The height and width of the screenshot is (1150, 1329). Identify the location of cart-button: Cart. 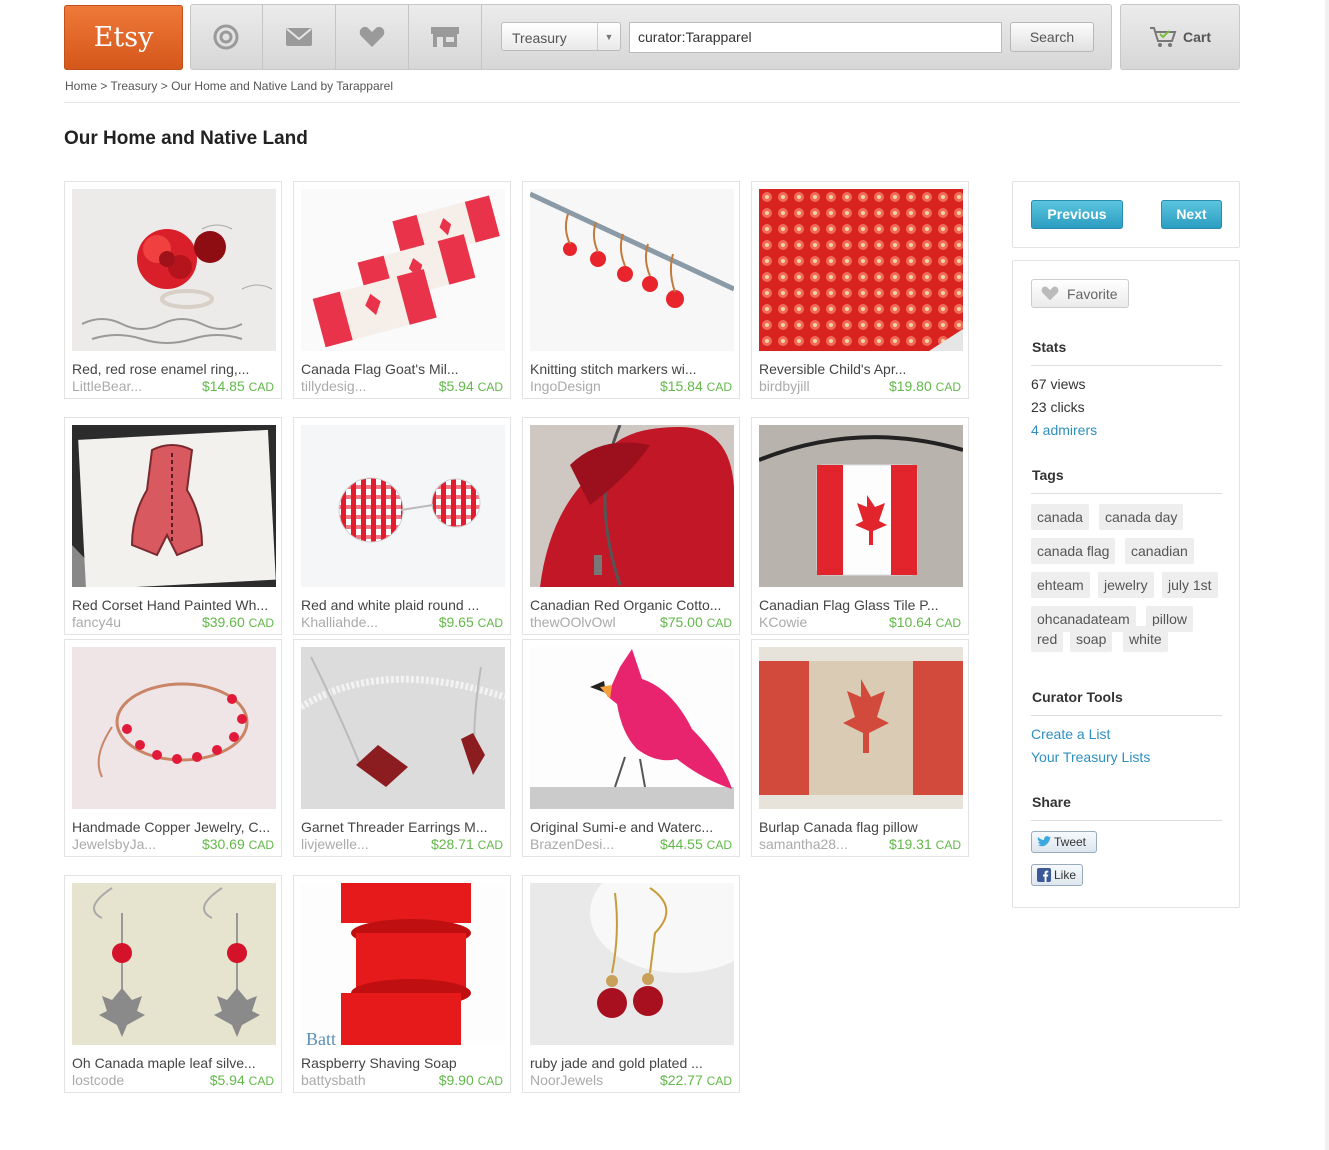
(1180, 37).